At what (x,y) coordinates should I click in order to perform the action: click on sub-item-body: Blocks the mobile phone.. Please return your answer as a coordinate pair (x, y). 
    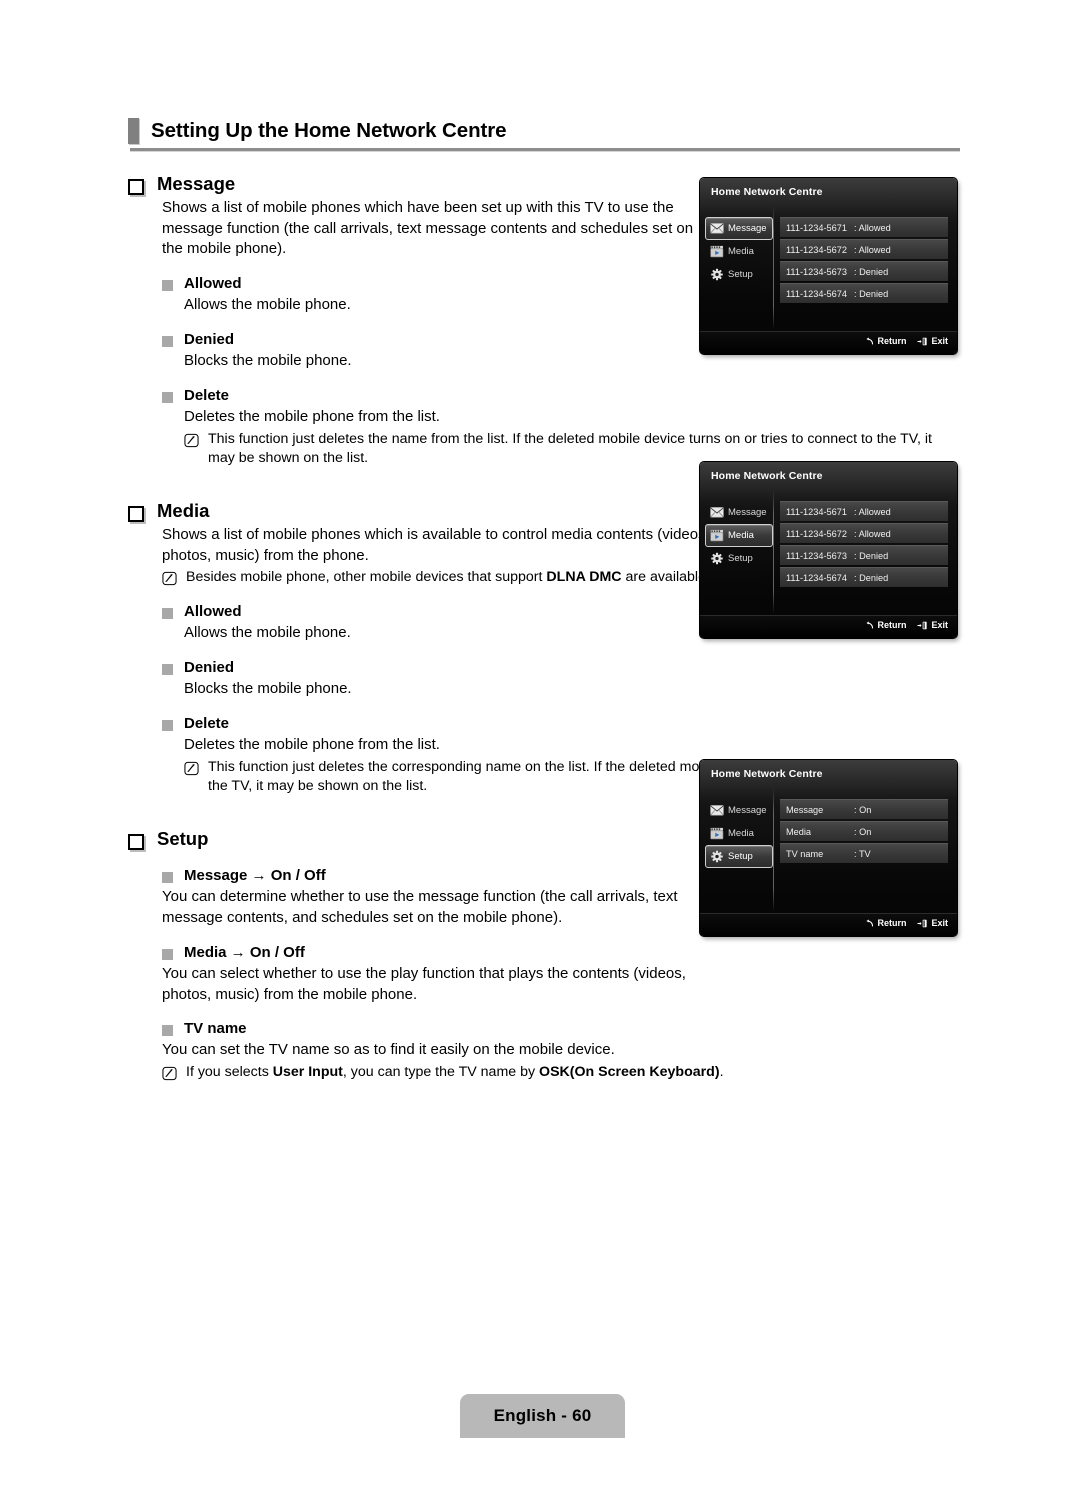
    Looking at the image, I should click on (268, 689).